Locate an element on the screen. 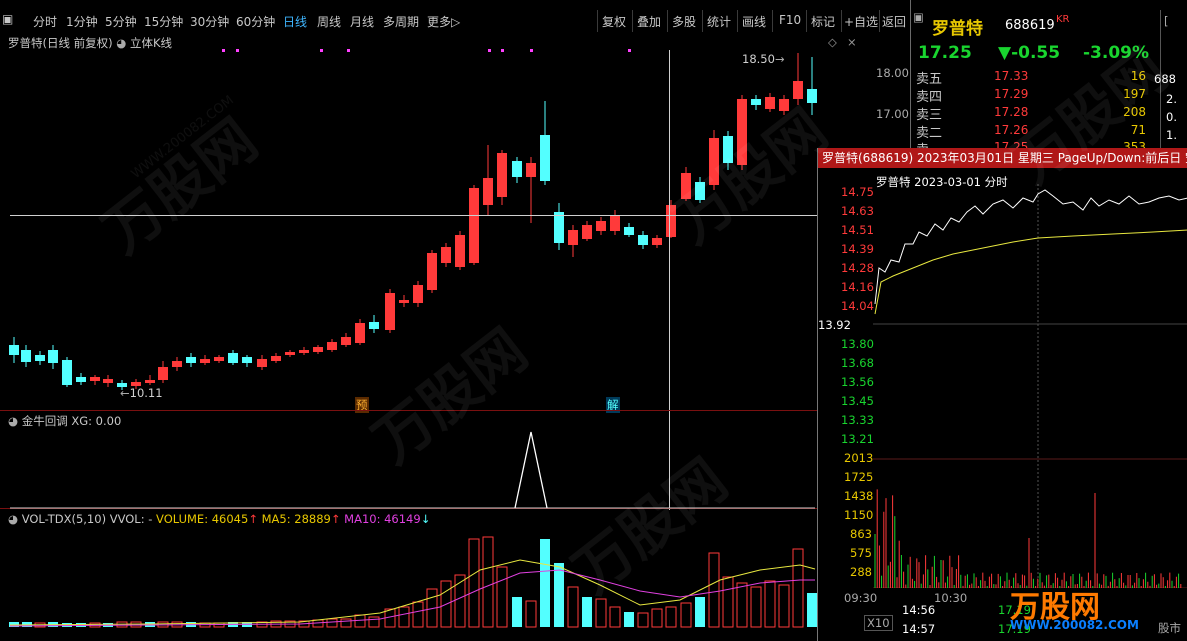 The image size is (1187, 641). tool-add-favorite-button: +自选 is located at coordinates (861, 21).